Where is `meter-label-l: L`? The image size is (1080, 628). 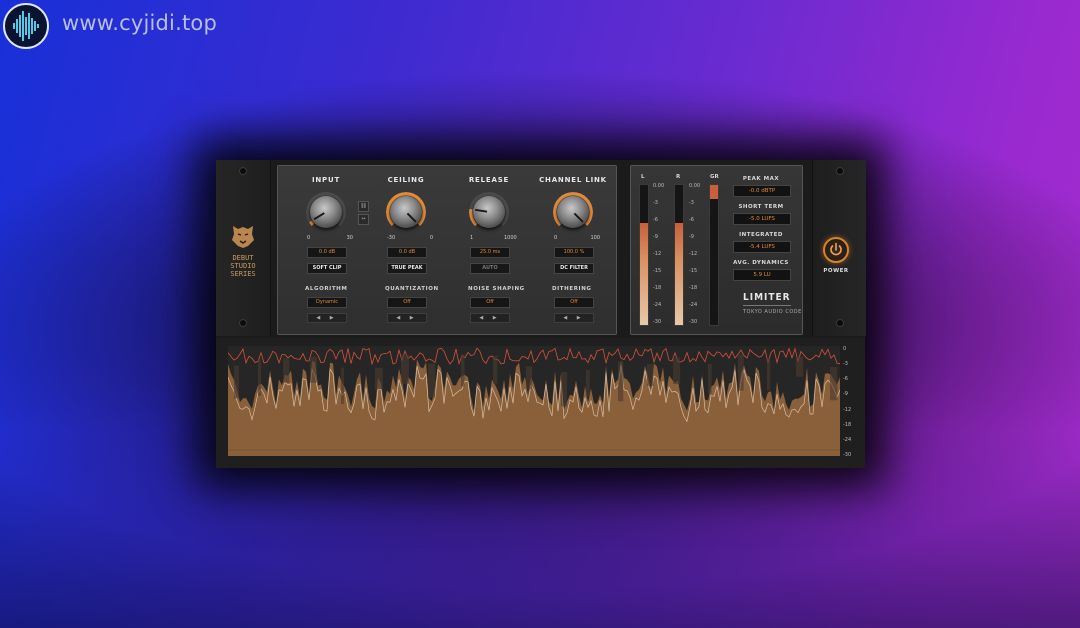
meter-label-l: L is located at coordinates (643, 177).